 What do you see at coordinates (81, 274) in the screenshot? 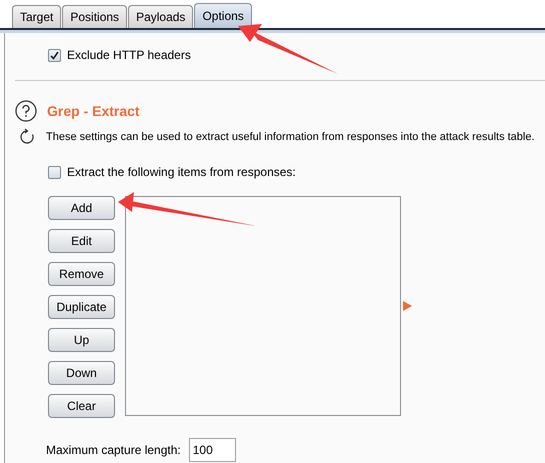
I see `action-button: Remove` at bounding box center [81, 274].